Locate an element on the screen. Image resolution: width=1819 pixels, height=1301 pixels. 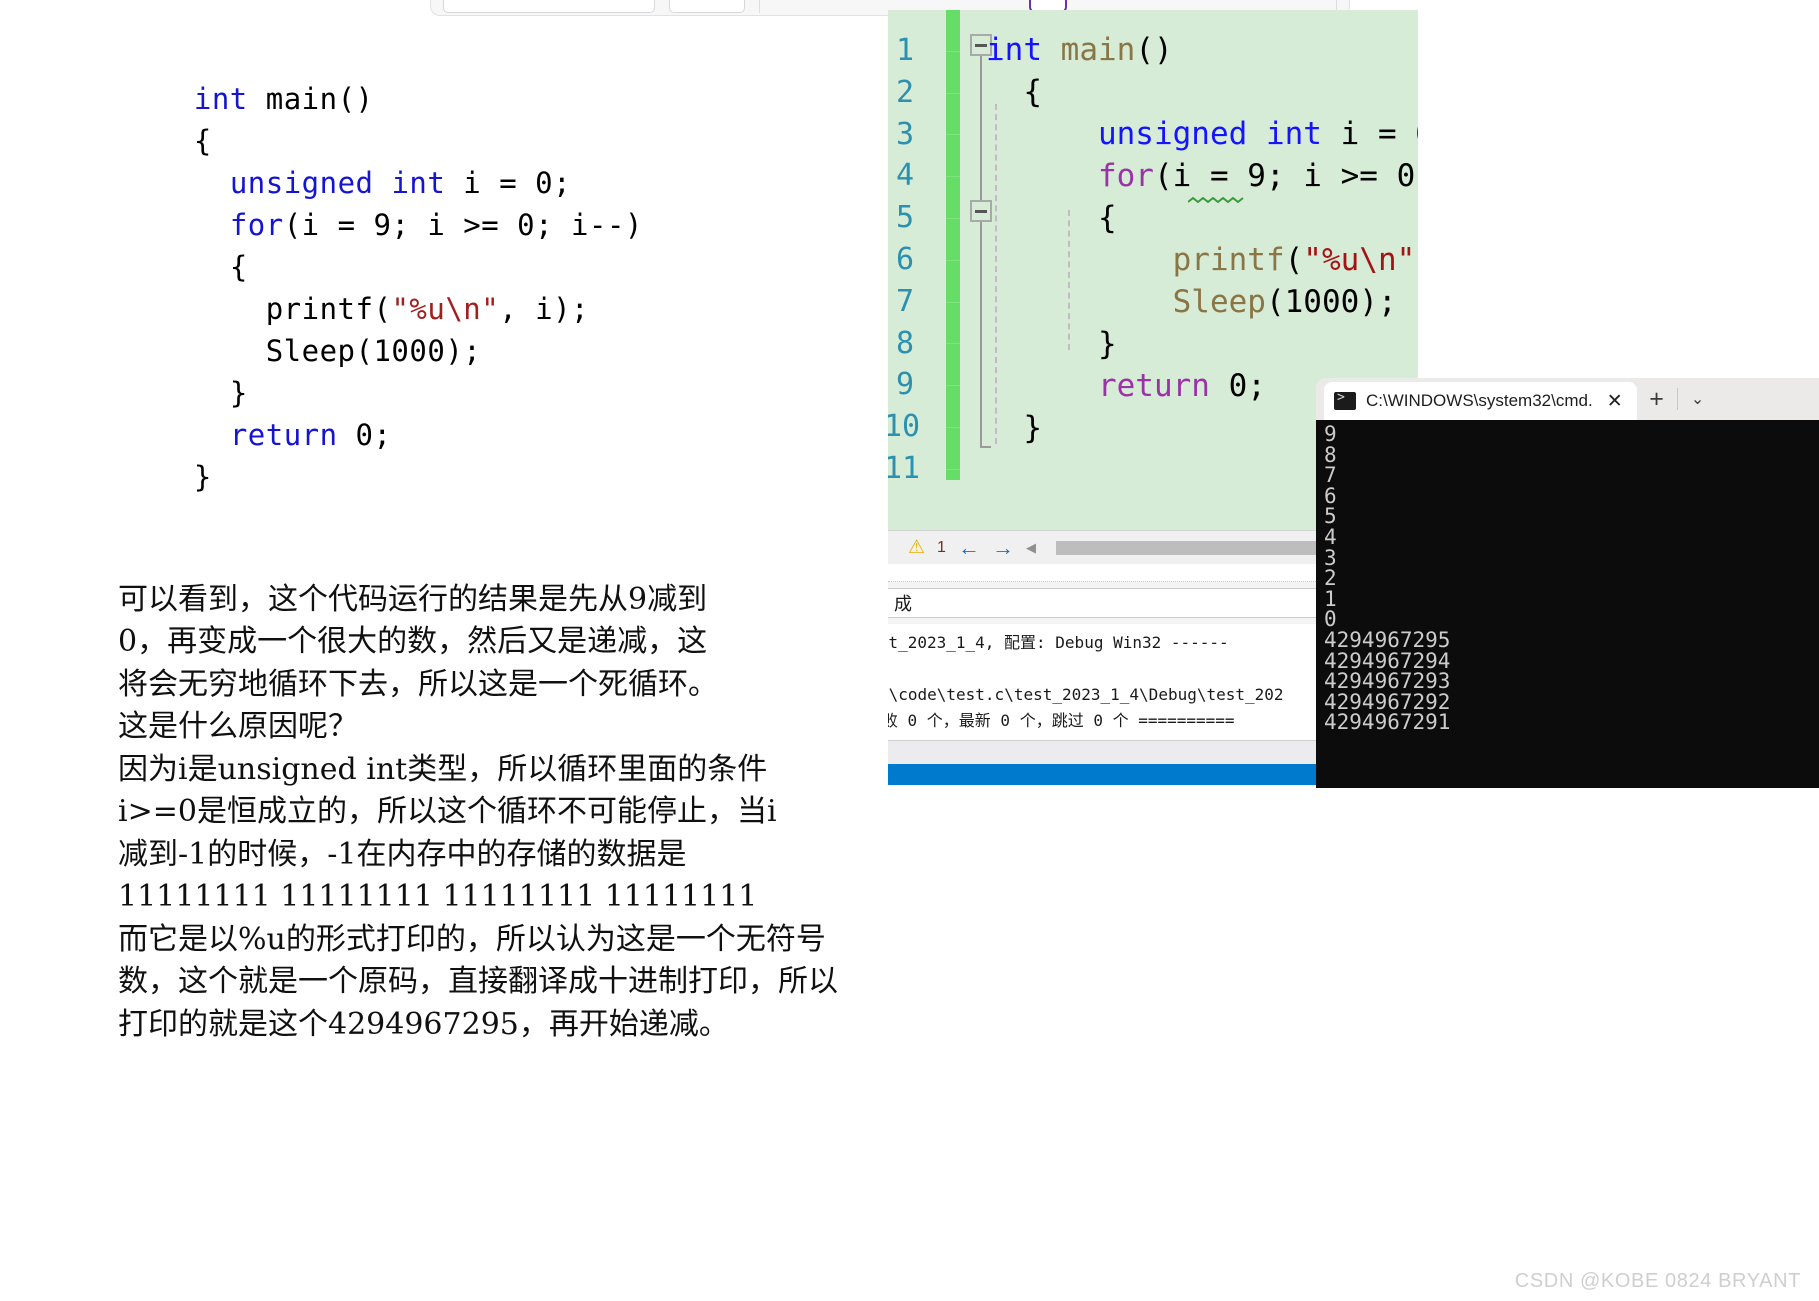
console-output-line: 4294967294 is located at coordinates (1387, 660).